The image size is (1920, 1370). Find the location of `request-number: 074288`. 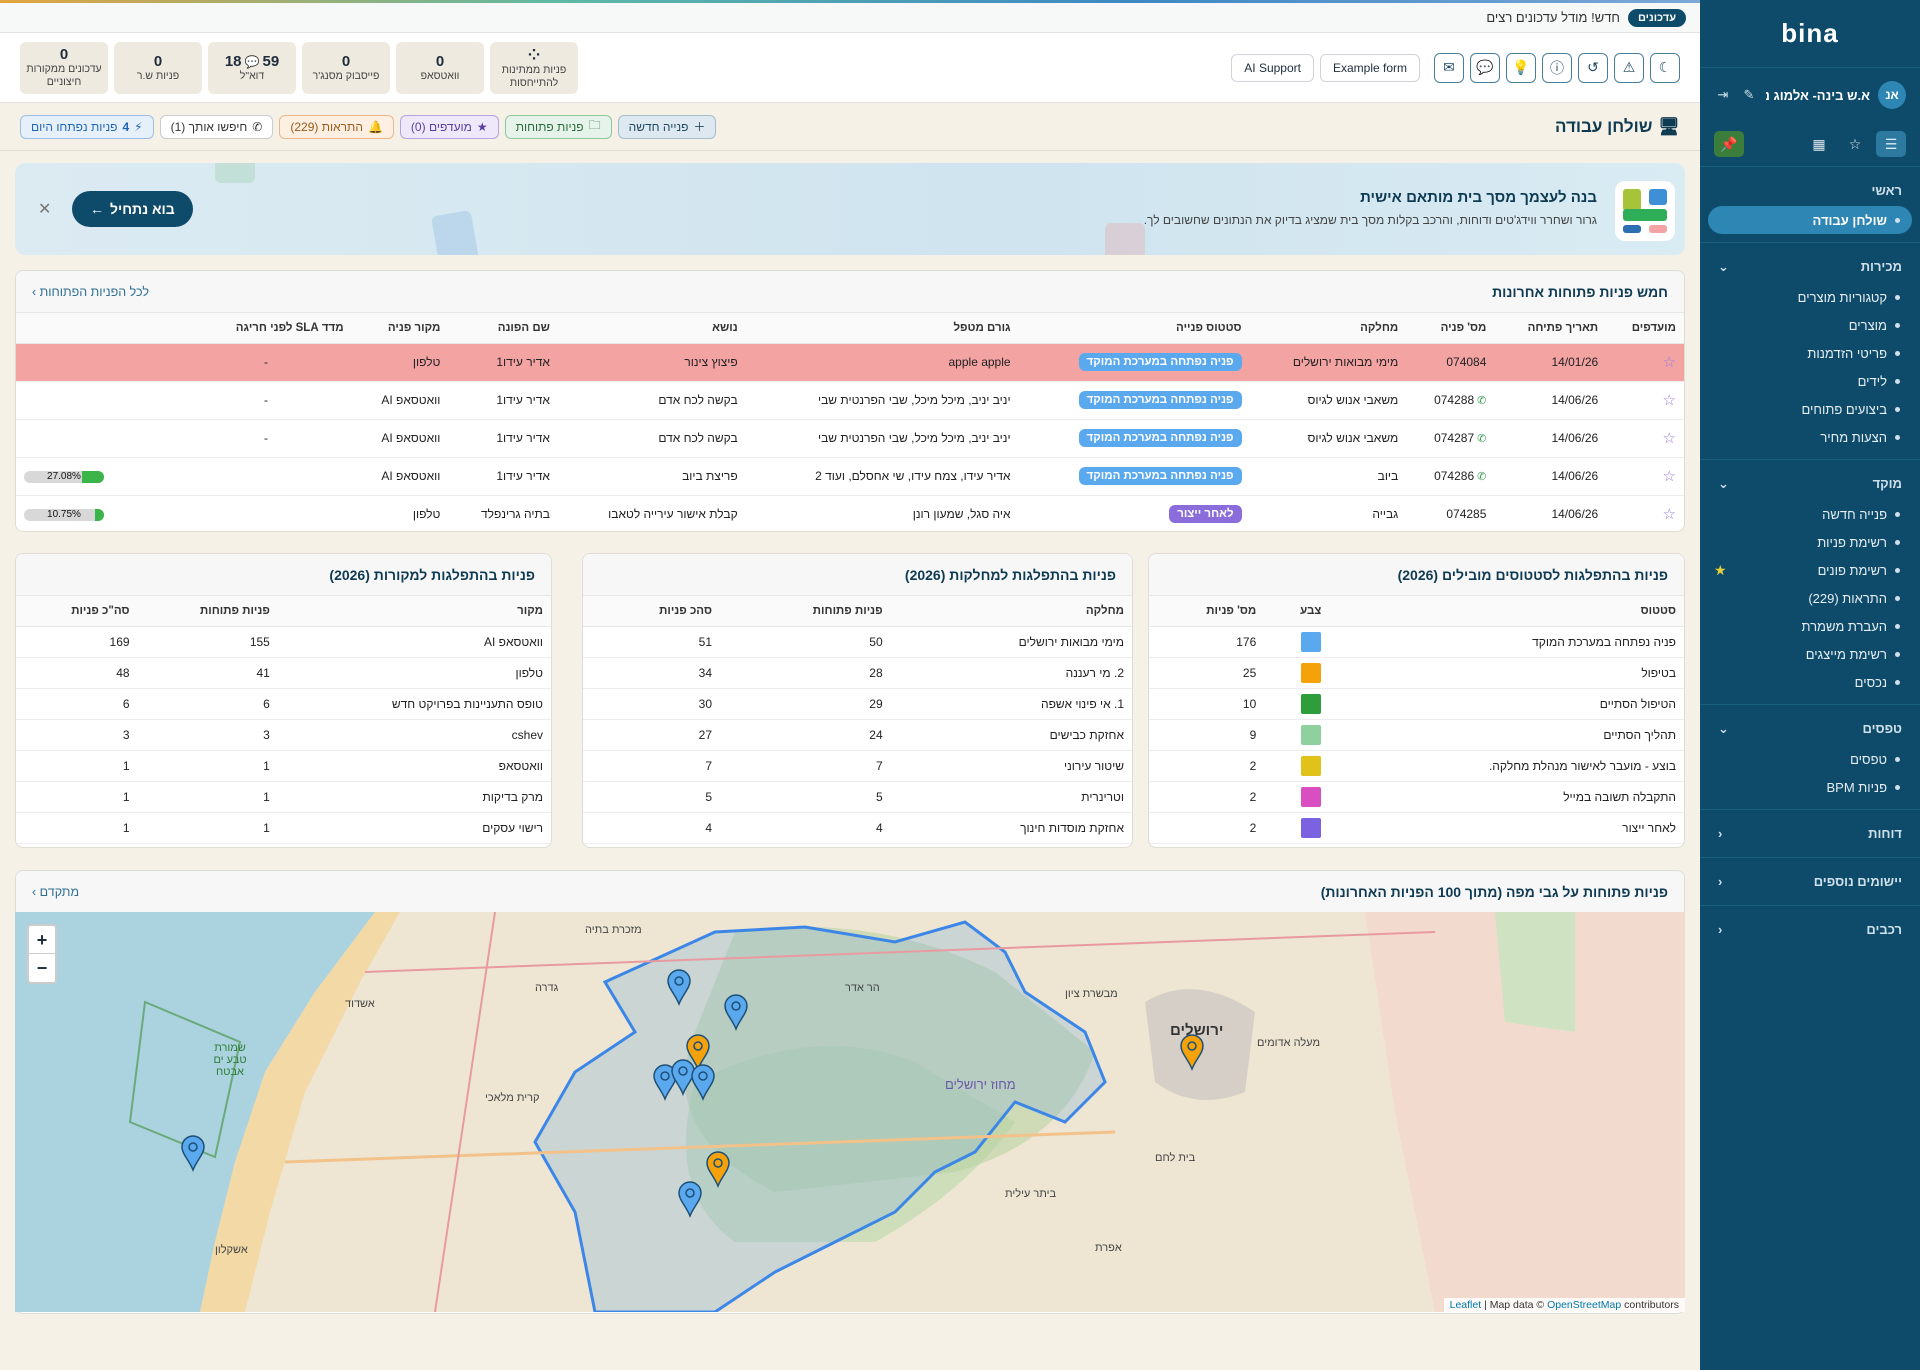

request-number: 074288 is located at coordinates (1454, 400).